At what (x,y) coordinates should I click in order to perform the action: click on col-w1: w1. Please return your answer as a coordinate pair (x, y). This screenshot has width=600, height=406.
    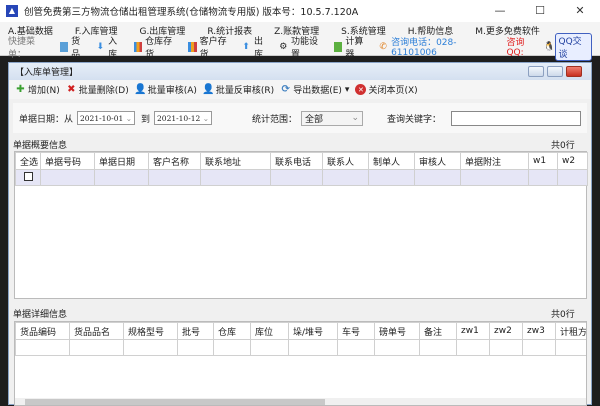
    Looking at the image, I should click on (543, 161).